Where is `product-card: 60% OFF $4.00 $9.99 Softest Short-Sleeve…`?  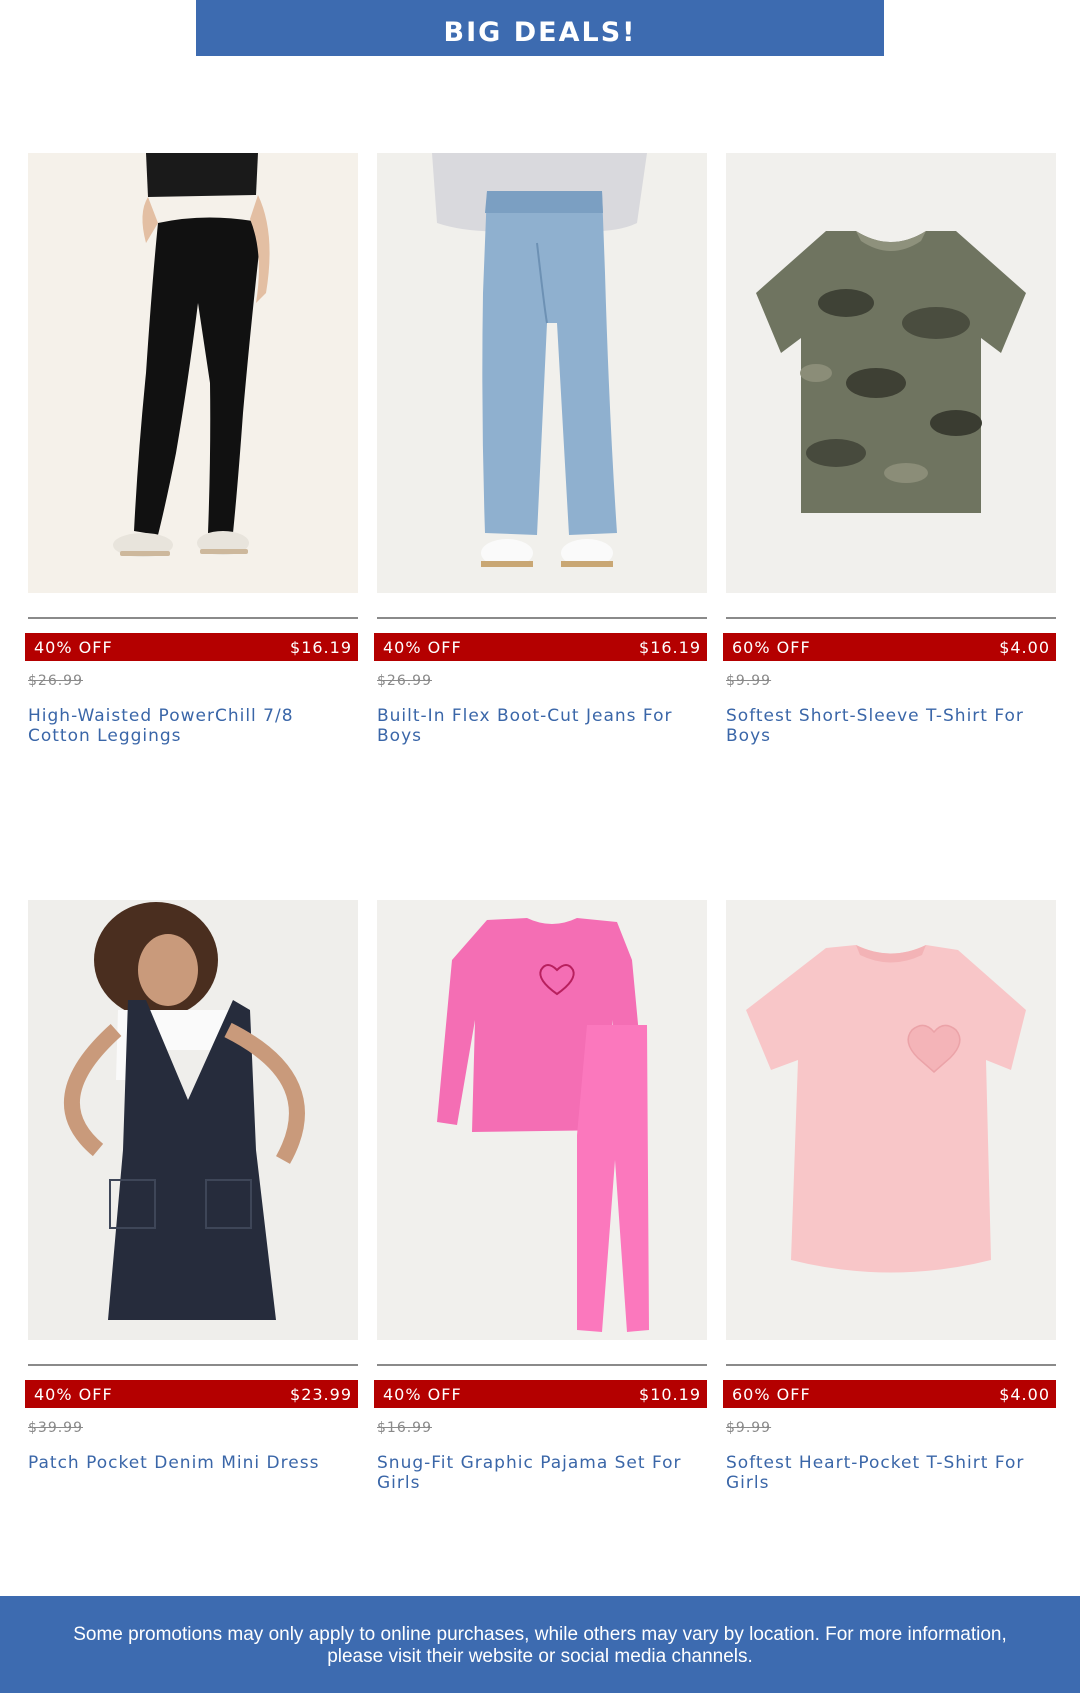
product-card: 60% OFF $4.00 $9.99 Softest Short-Sleeve… is located at coordinates (889, 449).